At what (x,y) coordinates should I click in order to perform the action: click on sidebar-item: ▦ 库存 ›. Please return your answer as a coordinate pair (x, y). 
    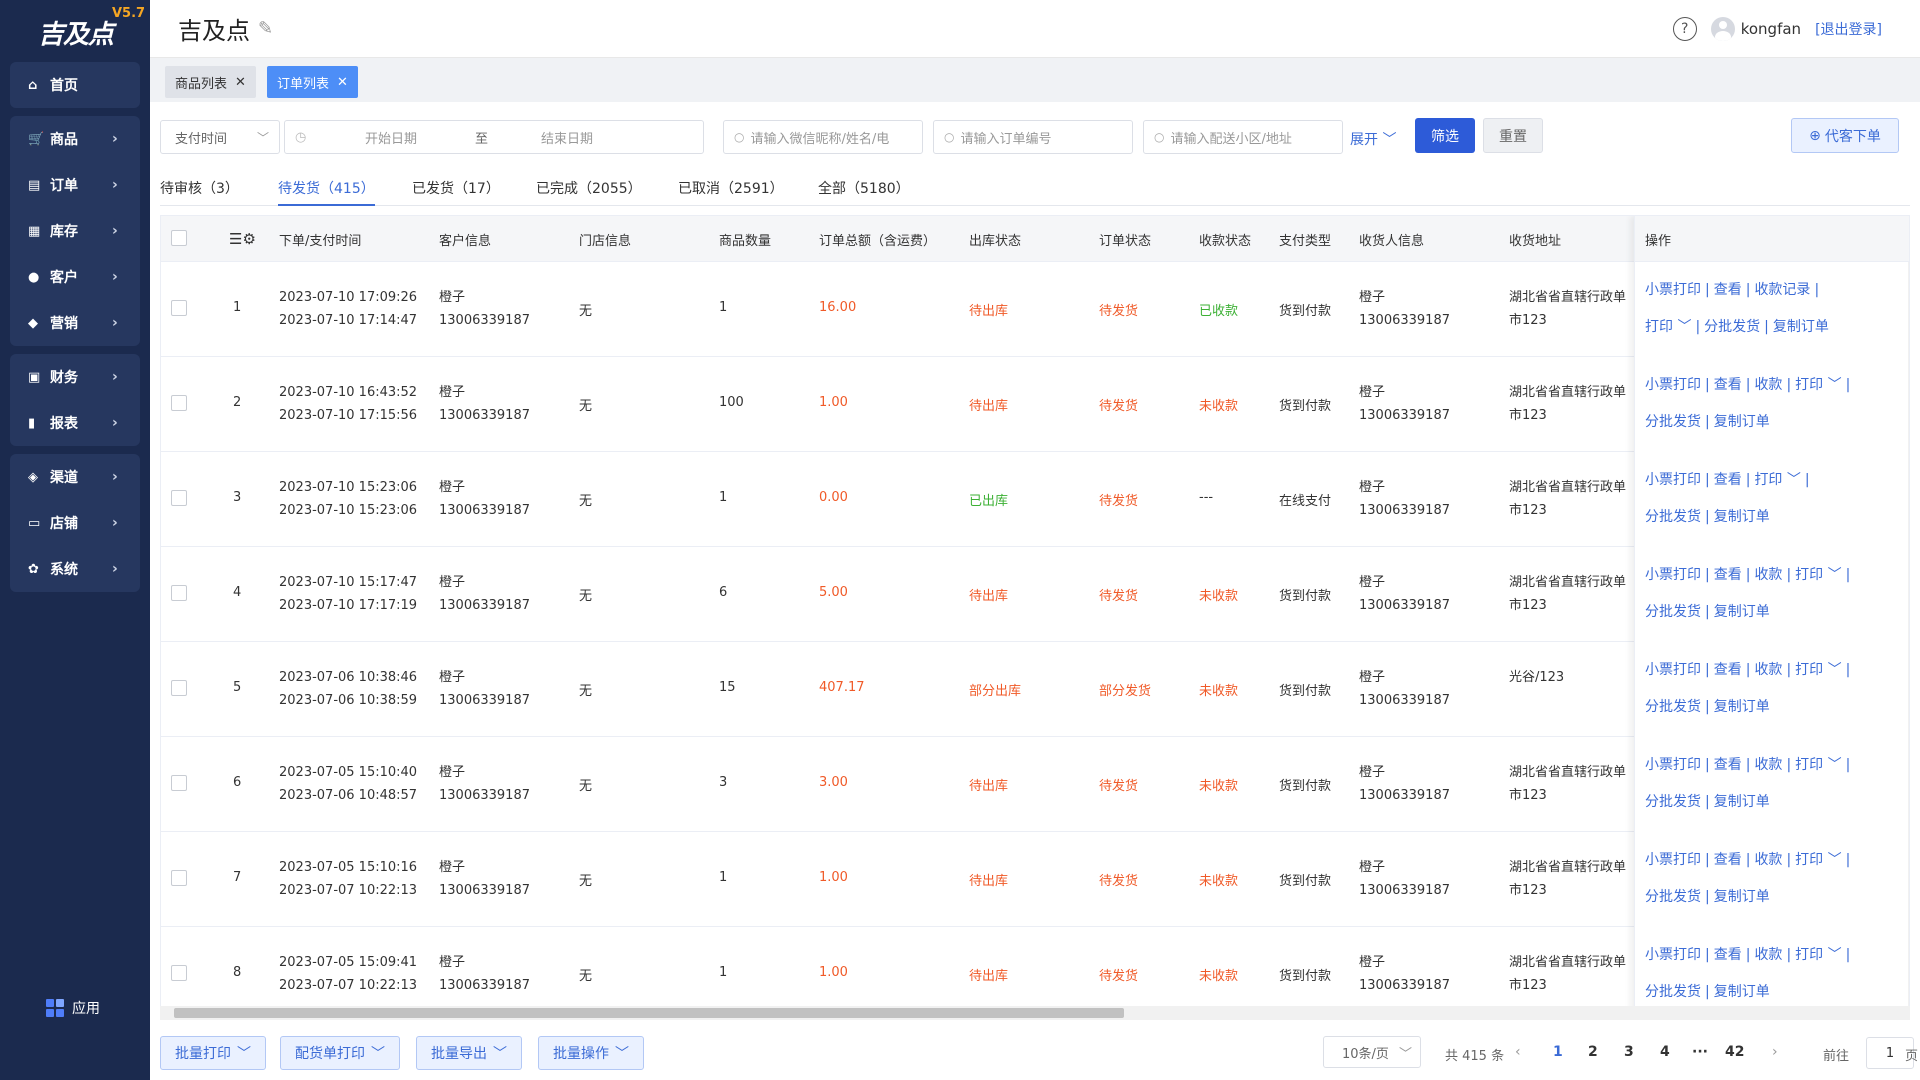
    Looking at the image, I should click on (75, 231).